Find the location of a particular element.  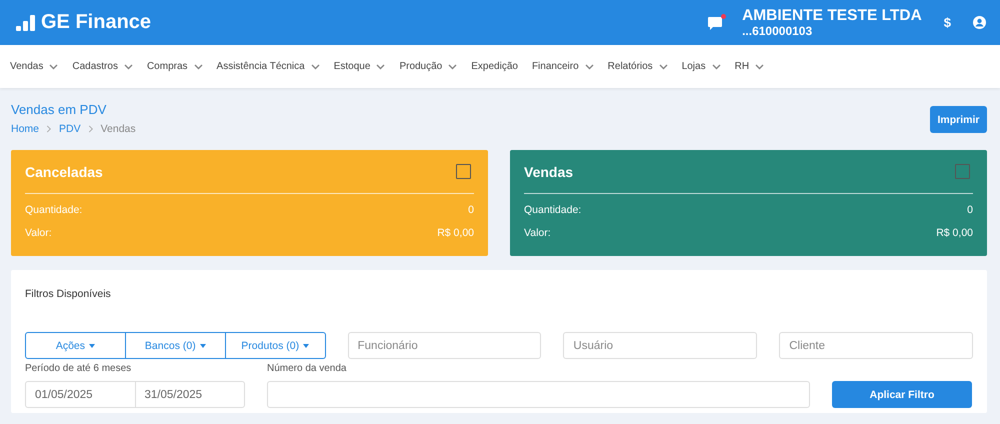

menu-item: Vendas is located at coordinates (34, 66).